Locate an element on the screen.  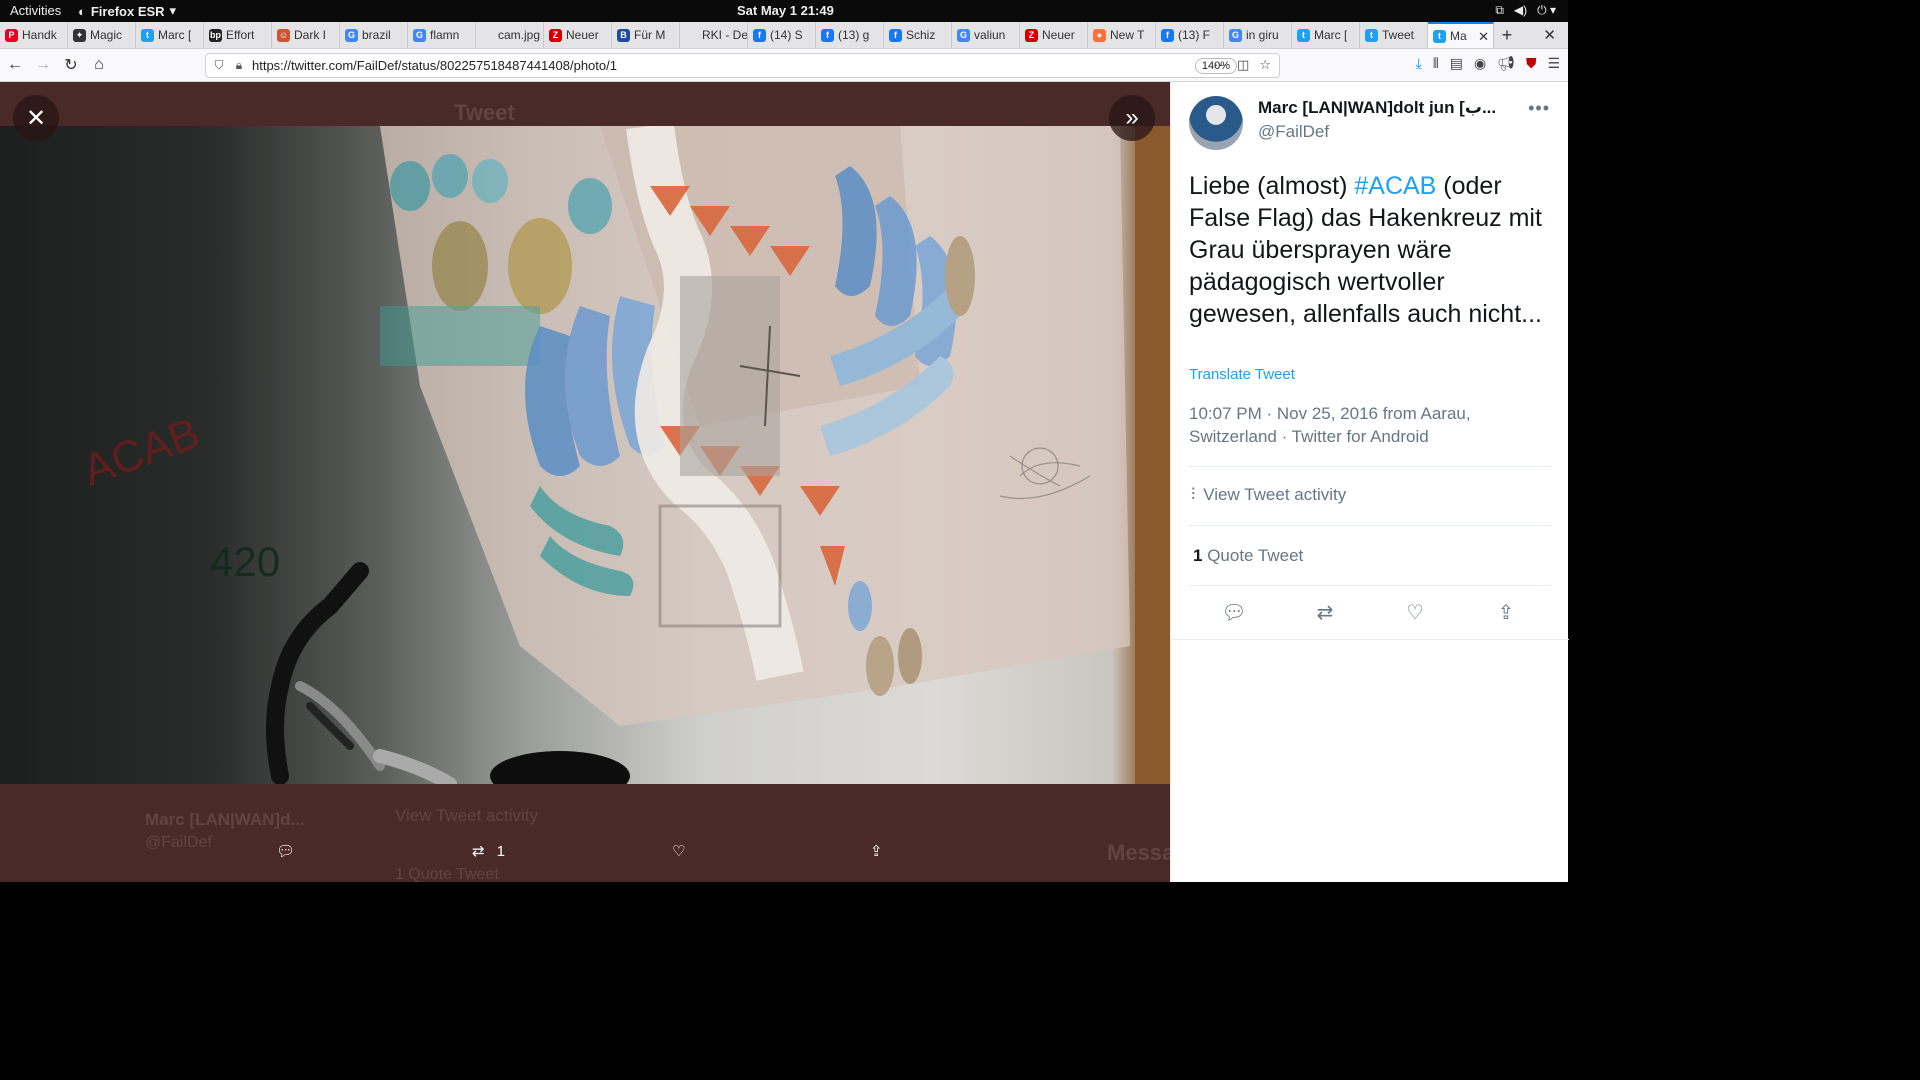
reply-button: 💬︎ is located at coordinates (1234, 612).